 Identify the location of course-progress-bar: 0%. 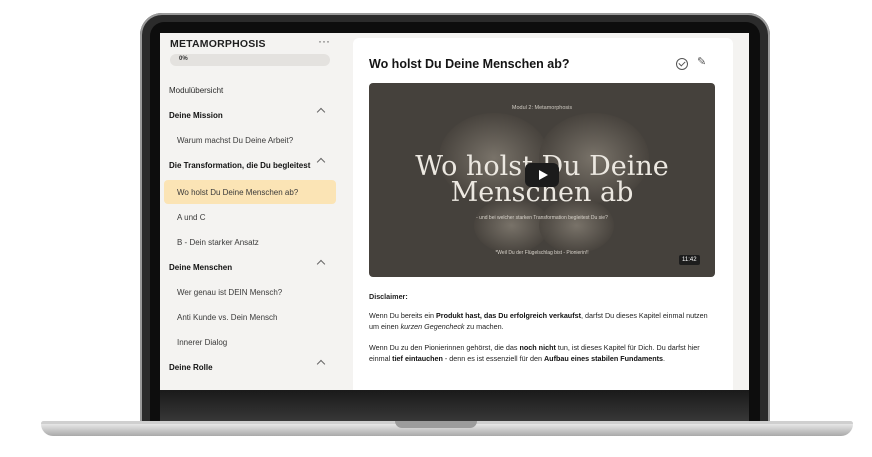
(250, 60).